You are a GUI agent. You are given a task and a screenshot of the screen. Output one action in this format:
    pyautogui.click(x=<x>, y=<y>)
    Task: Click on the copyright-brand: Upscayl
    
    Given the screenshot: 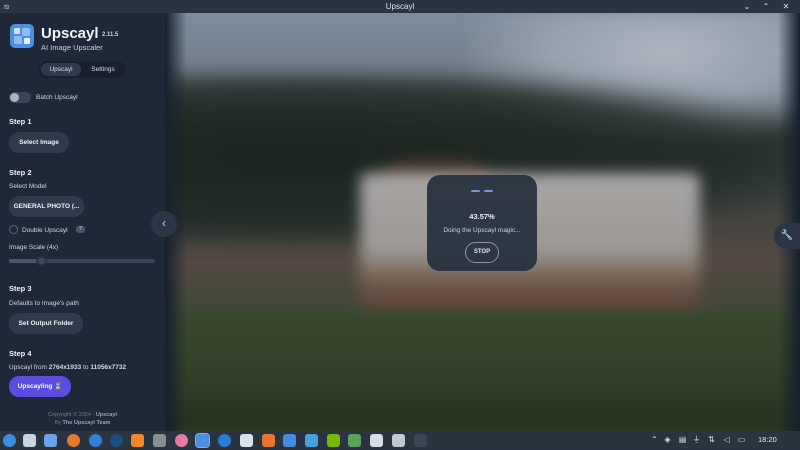 What is the action you would take?
    pyautogui.click(x=106, y=415)
    